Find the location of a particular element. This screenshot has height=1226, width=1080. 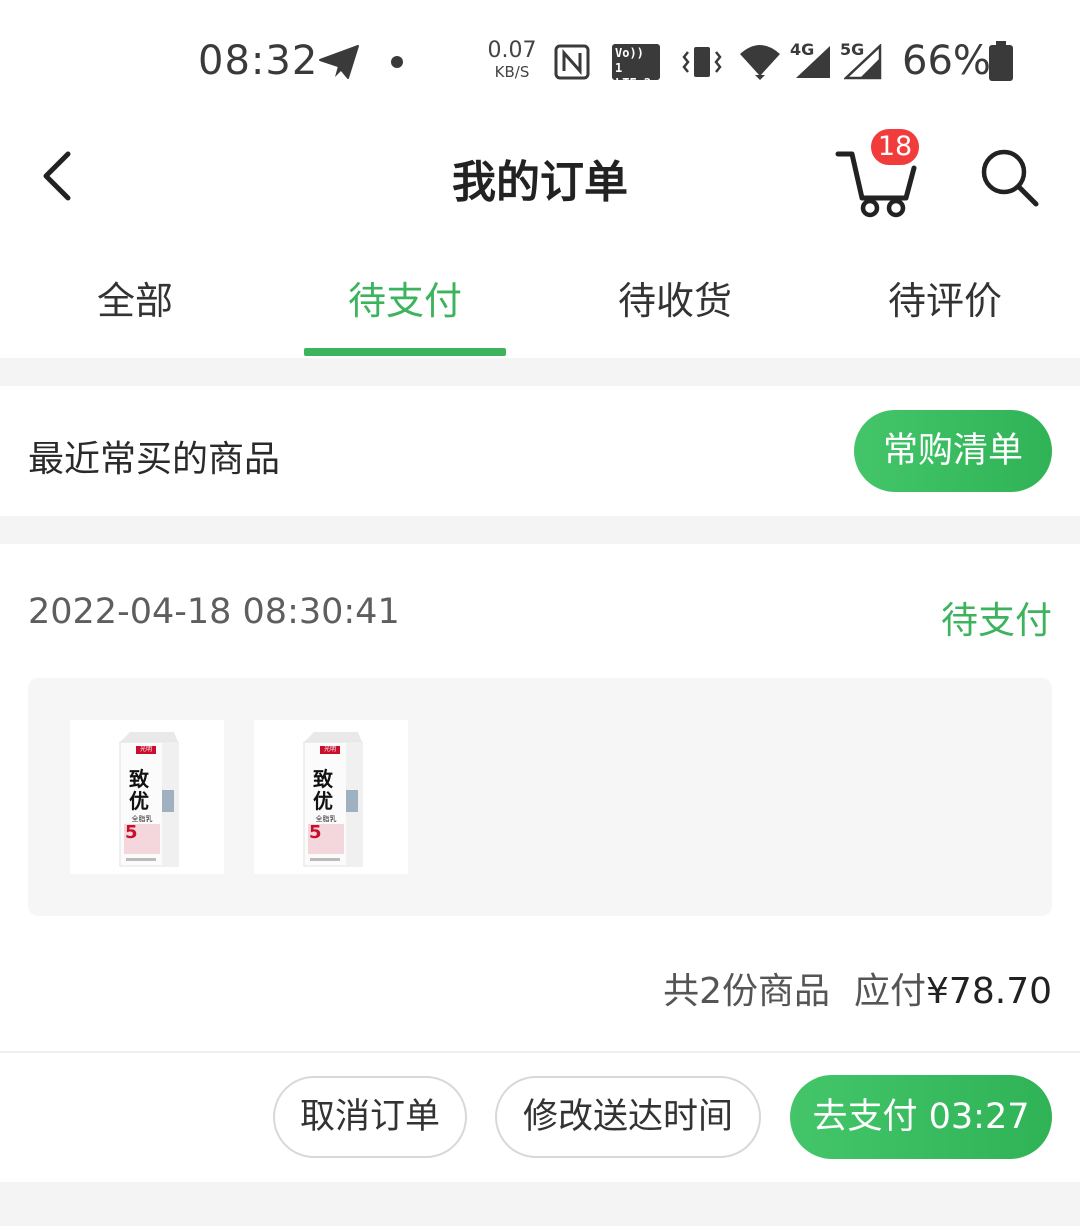

tab-pending-payment: 待支付 is located at coordinates (405, 297).